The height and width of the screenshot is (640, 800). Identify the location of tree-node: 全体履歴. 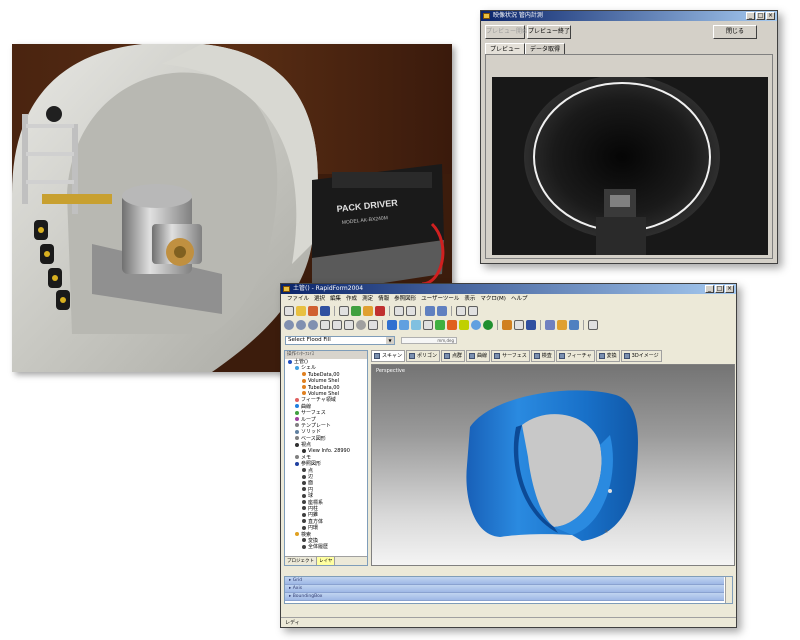
(326, 547).